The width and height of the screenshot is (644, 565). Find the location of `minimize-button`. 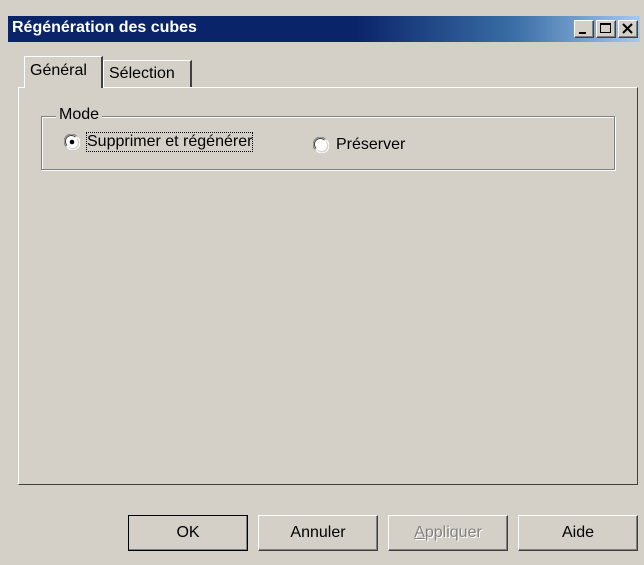

minimize-button is located at coordinates (584, 29).